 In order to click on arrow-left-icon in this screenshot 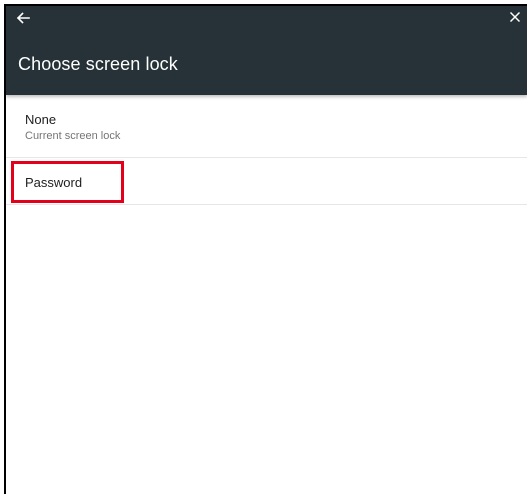, I will do `click(23, 18)`.